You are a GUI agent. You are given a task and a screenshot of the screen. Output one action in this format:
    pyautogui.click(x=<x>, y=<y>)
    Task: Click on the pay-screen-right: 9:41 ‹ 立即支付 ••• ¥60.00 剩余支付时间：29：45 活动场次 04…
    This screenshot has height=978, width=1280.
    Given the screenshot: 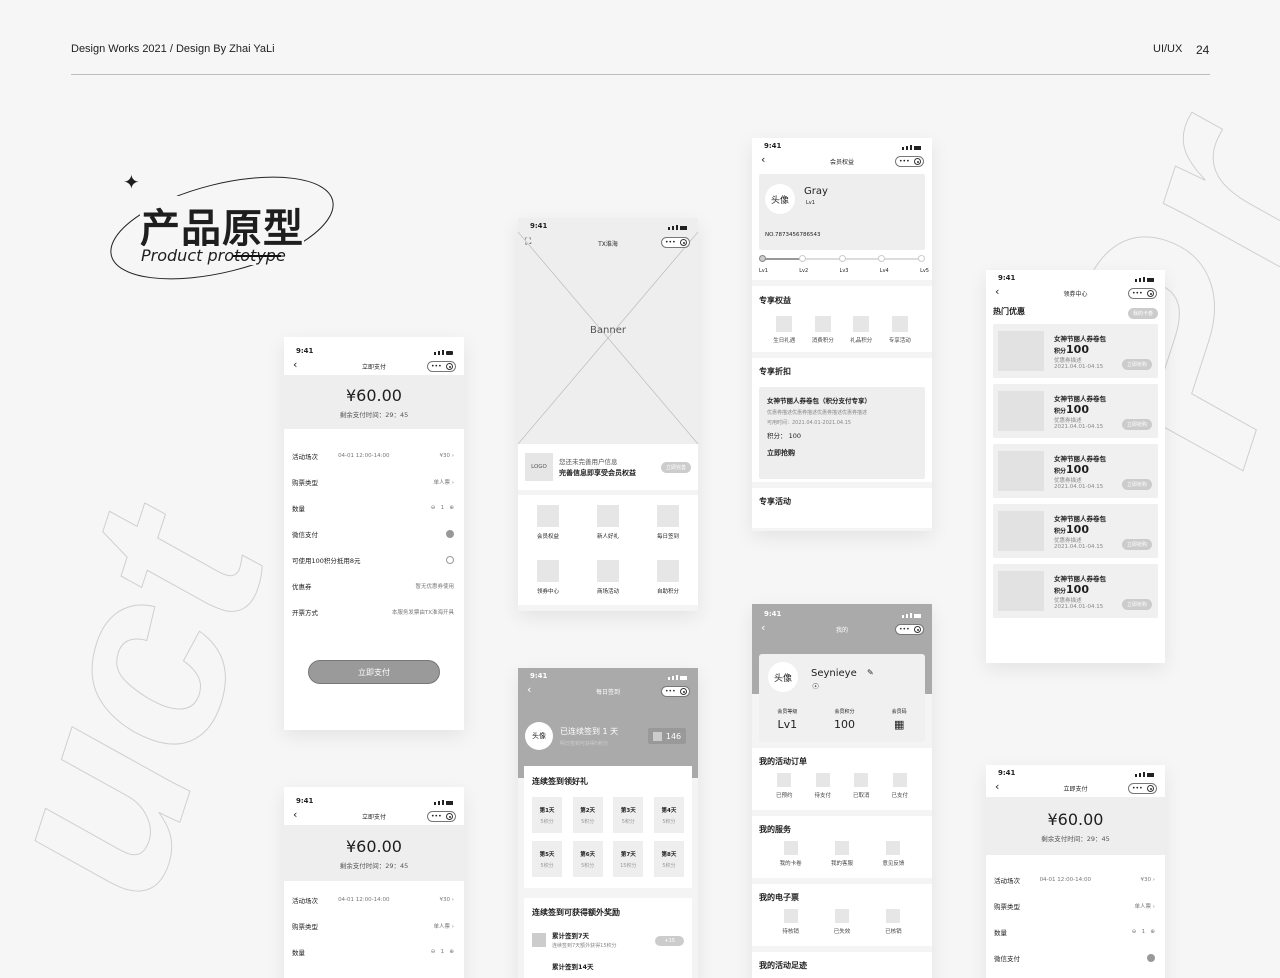 What is the action you would take?
    pyautogui.click(x=1075, y=871)
    